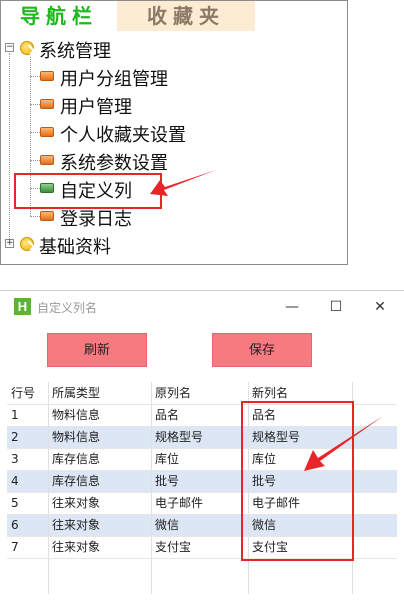 This screenshot has width=404, height=603. I want to click on row-number-cell: 3, so click(15, 459).